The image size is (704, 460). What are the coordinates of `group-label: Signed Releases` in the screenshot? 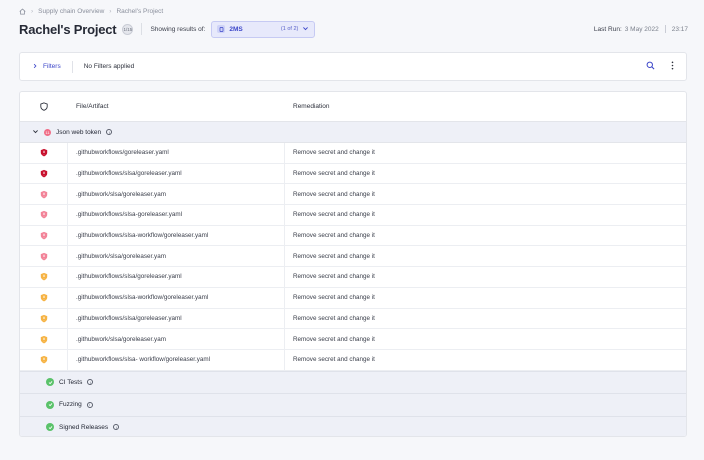 It's located at (84, 427).